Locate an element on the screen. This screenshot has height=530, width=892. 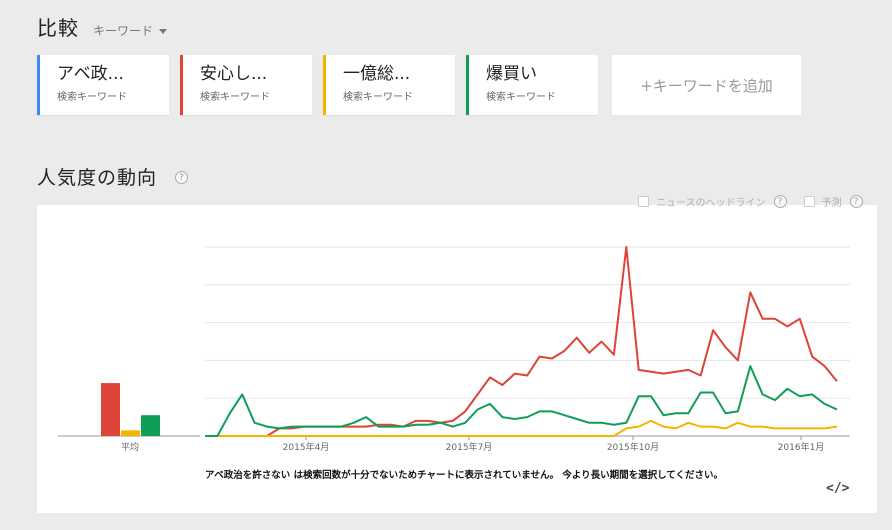
x-tick-label: 2015年7月 is located at coordinates (469, 447).